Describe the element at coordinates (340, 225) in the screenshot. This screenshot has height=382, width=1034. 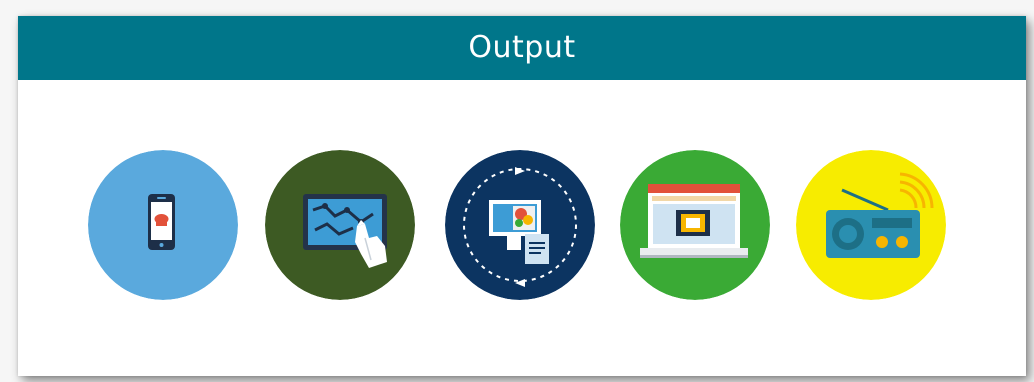
I see `touch-screen-map-icon` at that location.